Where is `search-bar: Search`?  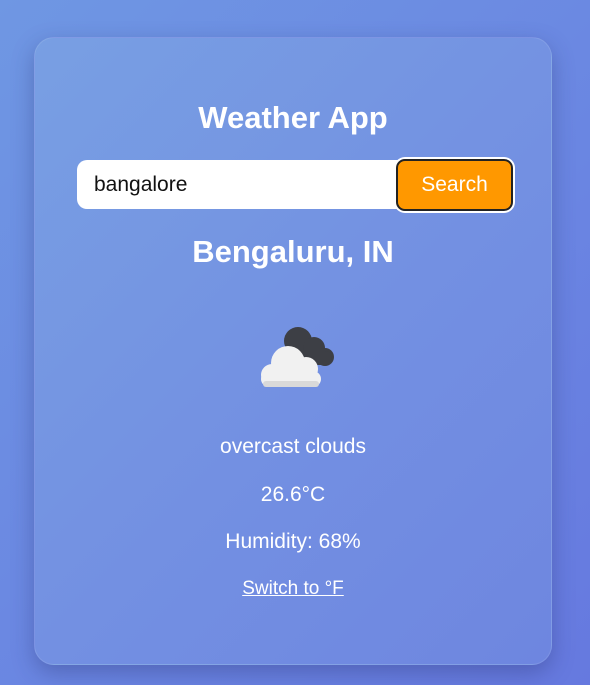 search-bar: Search is located at coordinates (295, 185).